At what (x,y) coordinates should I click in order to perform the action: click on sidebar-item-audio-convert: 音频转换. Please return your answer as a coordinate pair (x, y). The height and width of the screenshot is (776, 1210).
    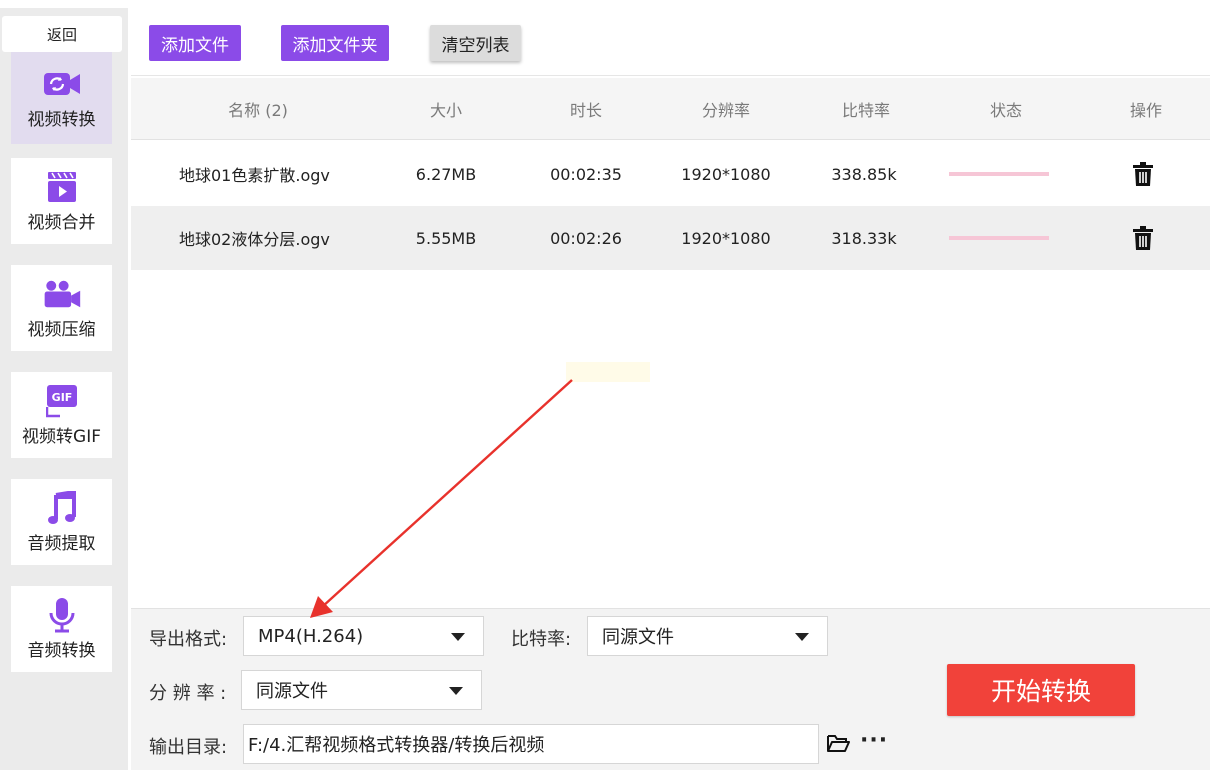
    Looking at the image, I should click on (61, 629).